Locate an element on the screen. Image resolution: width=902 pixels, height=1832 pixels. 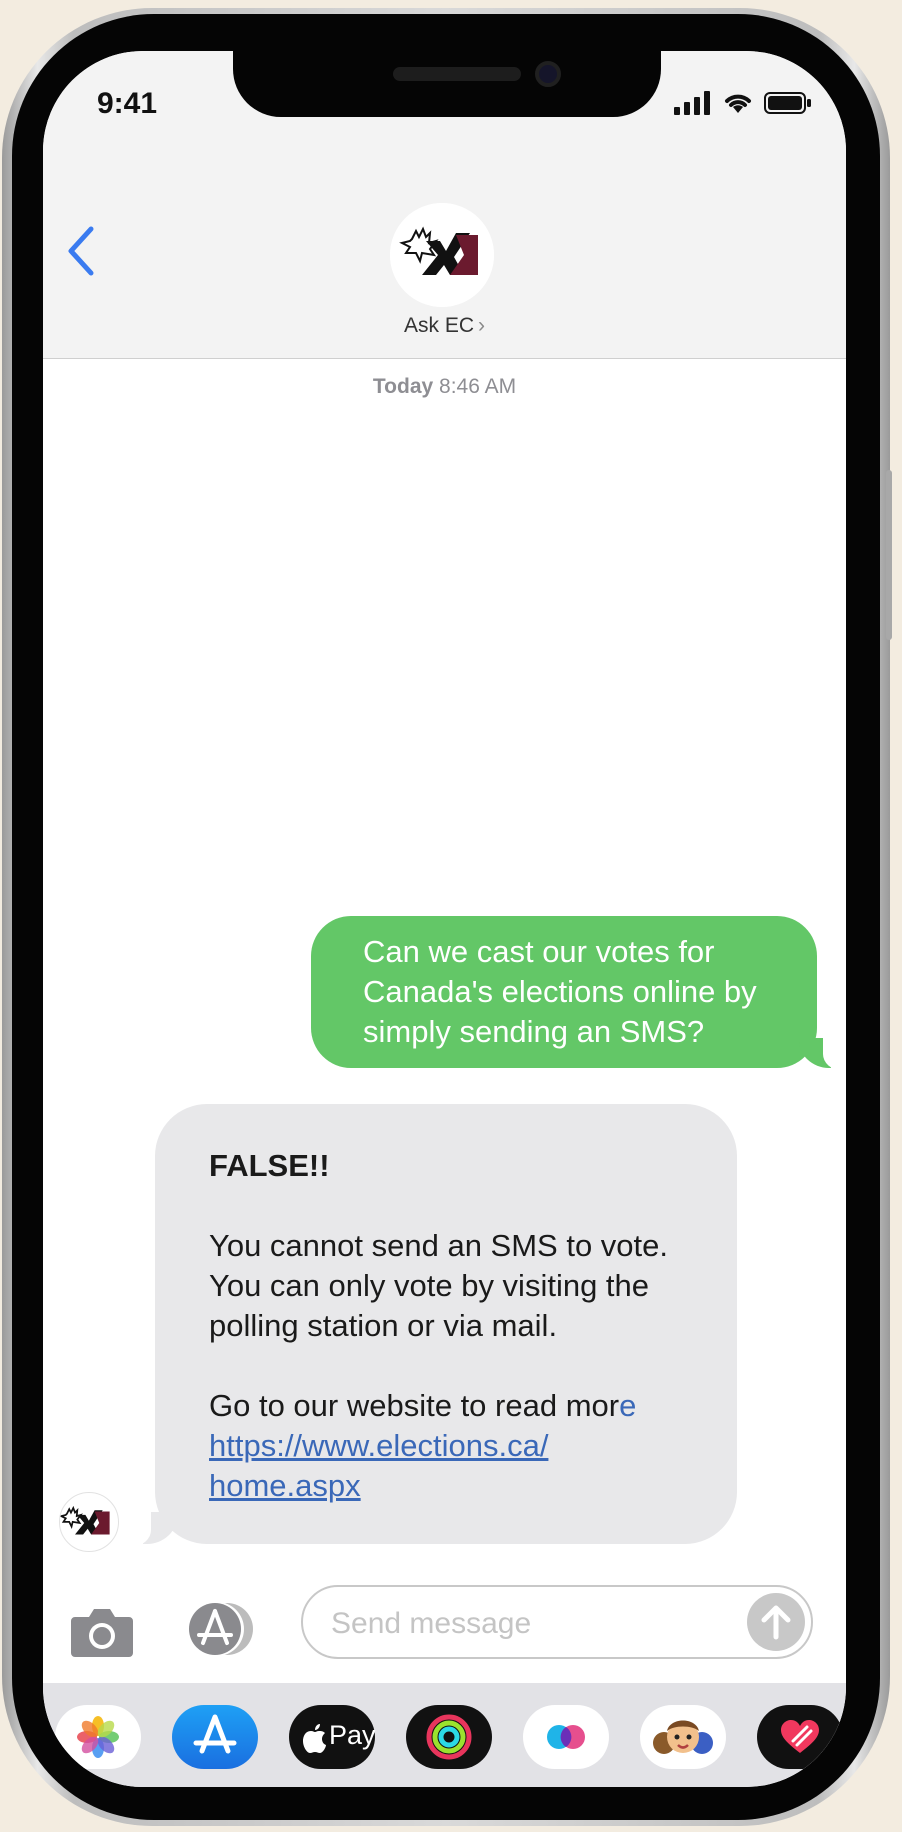
camera-icon is located at coordinates (102, 1632).